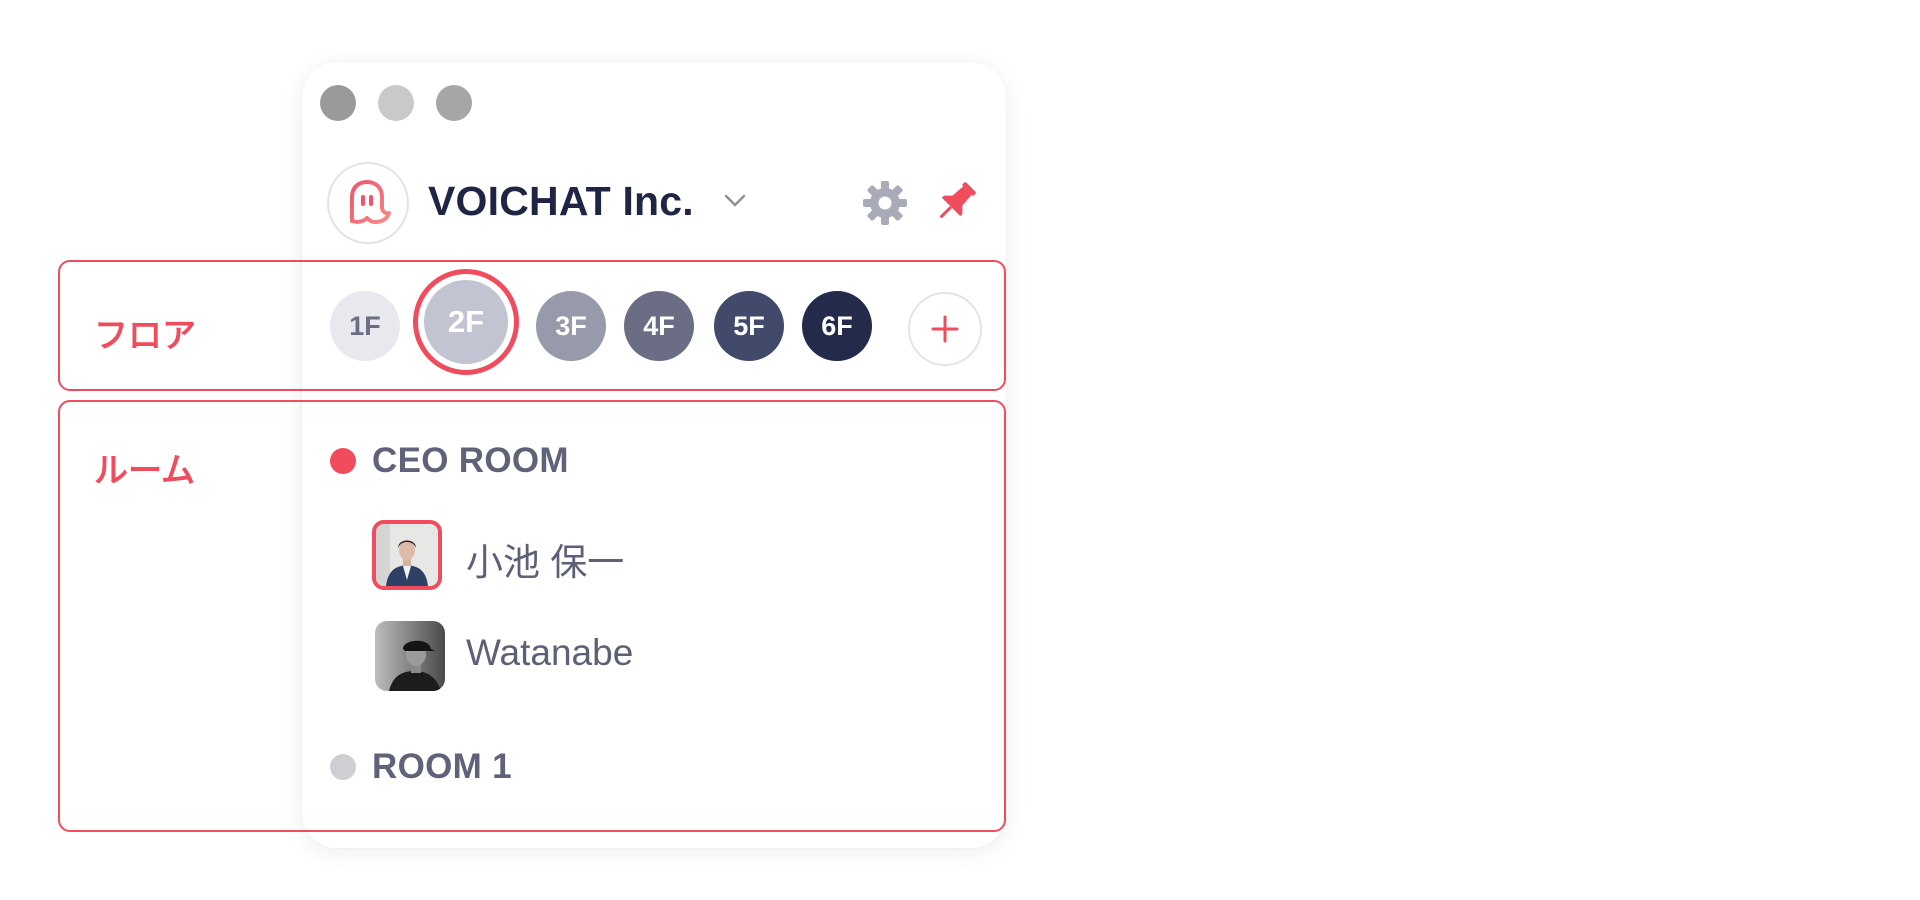  Describe the element at coordinates (368, 203) in the screenshot. I see `voichat-ghost-logo-icon` at that location.